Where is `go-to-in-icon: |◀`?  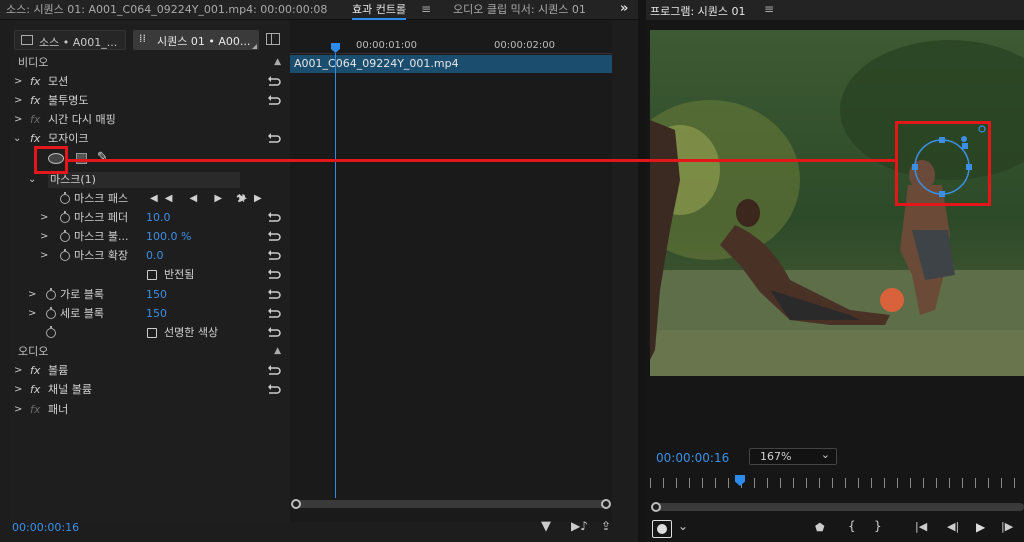
go-to-in-icon: |◀ is located at coordinates (921, 526).